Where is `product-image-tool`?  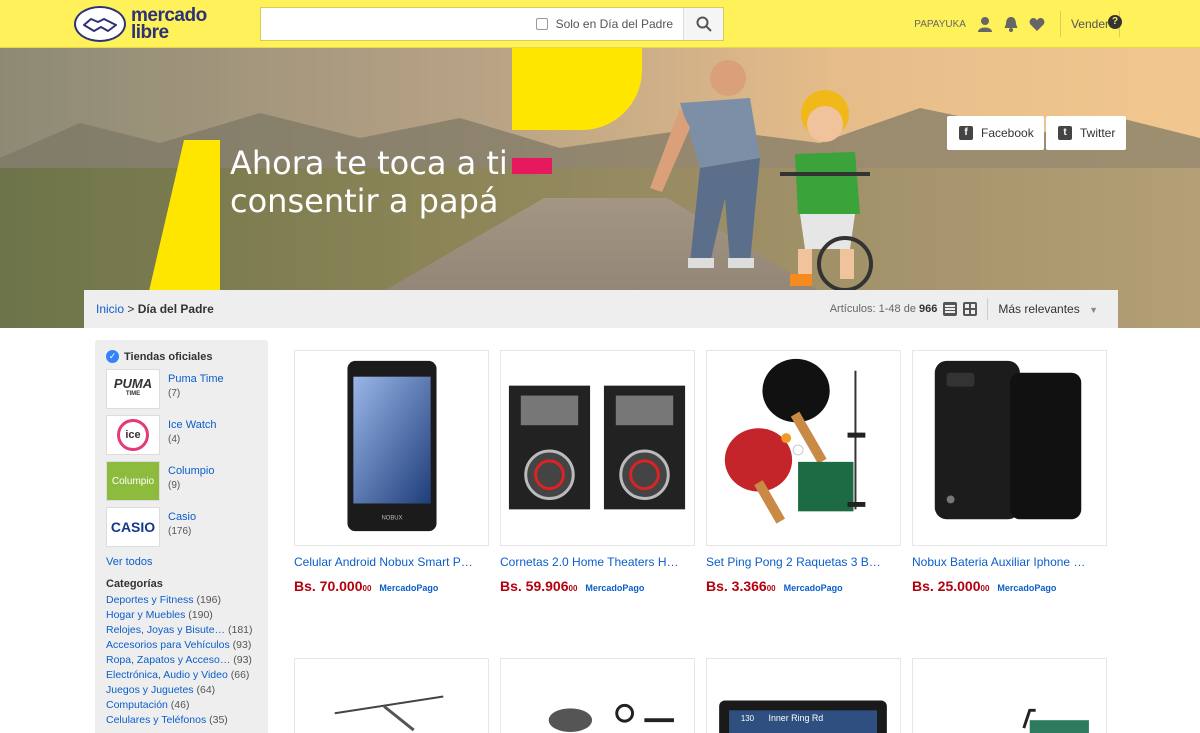
product-image-tool is located at coordinates (1055, 720).